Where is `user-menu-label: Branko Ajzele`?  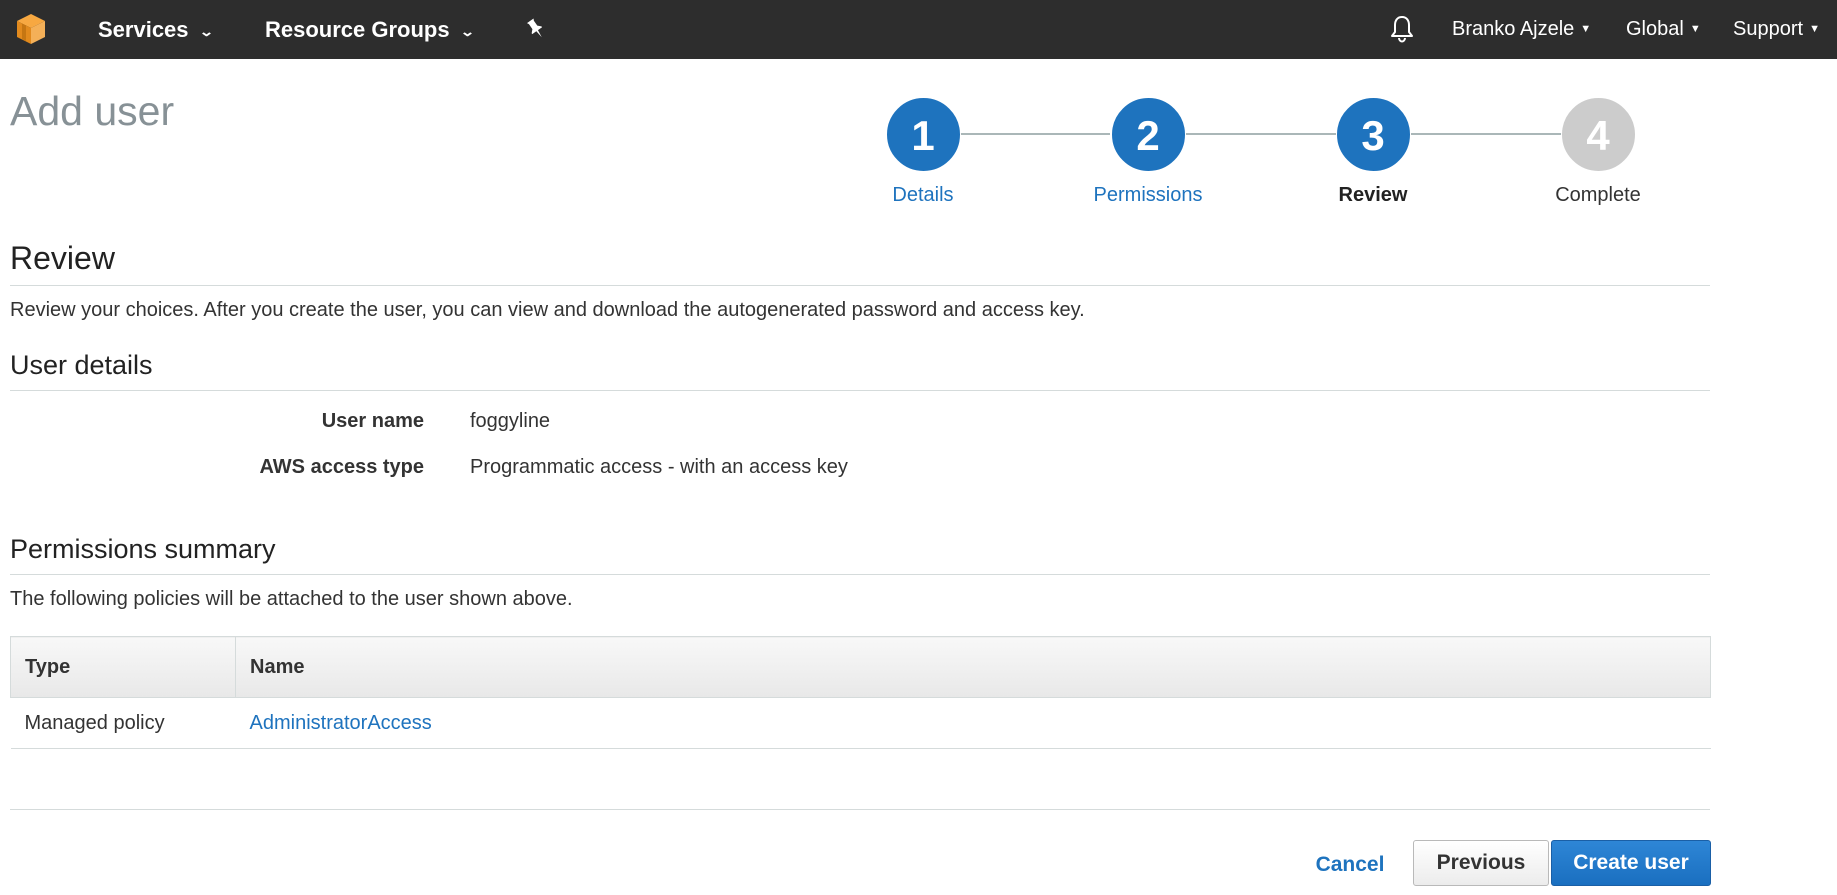
user-menu-label: Branko Ajzele is located at coordinates (1513, 29).